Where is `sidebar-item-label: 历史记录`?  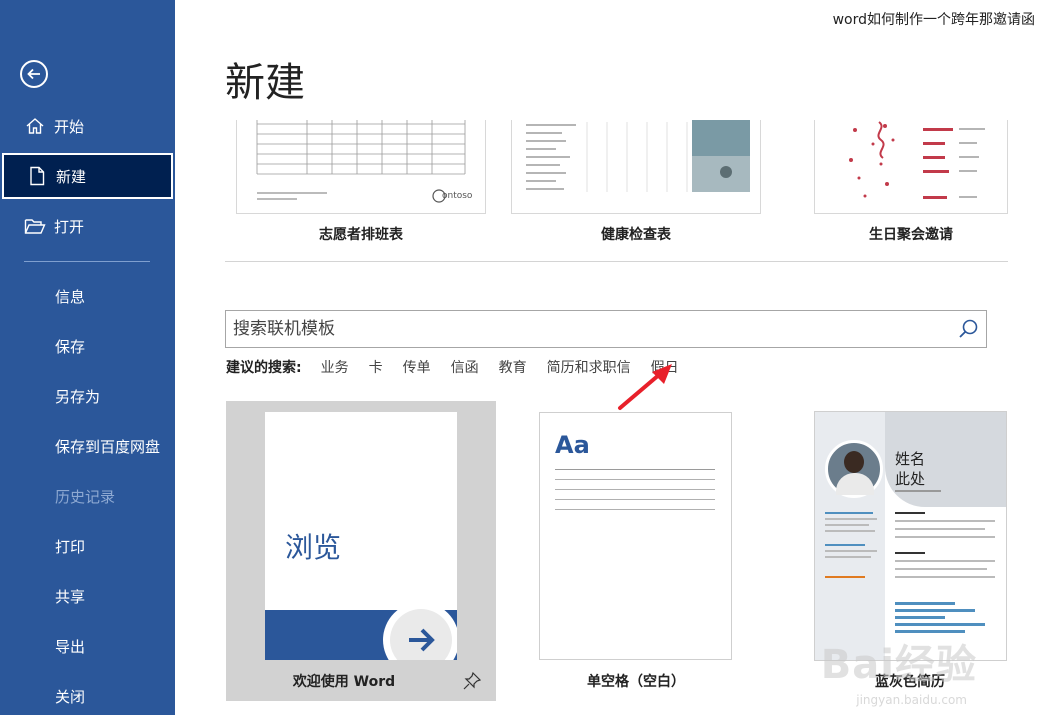 sidebar-item-label: 历史记录 is located at coordinates (85, 496).